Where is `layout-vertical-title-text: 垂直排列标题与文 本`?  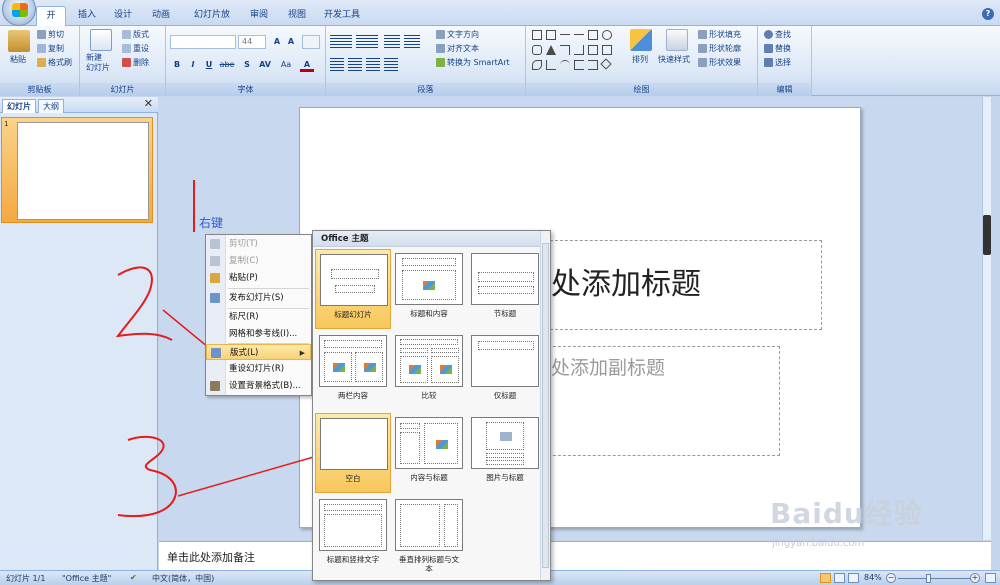
layout-vertical-title-text: 垂直排列标题与文 本 is located at coordinates (429, 535).